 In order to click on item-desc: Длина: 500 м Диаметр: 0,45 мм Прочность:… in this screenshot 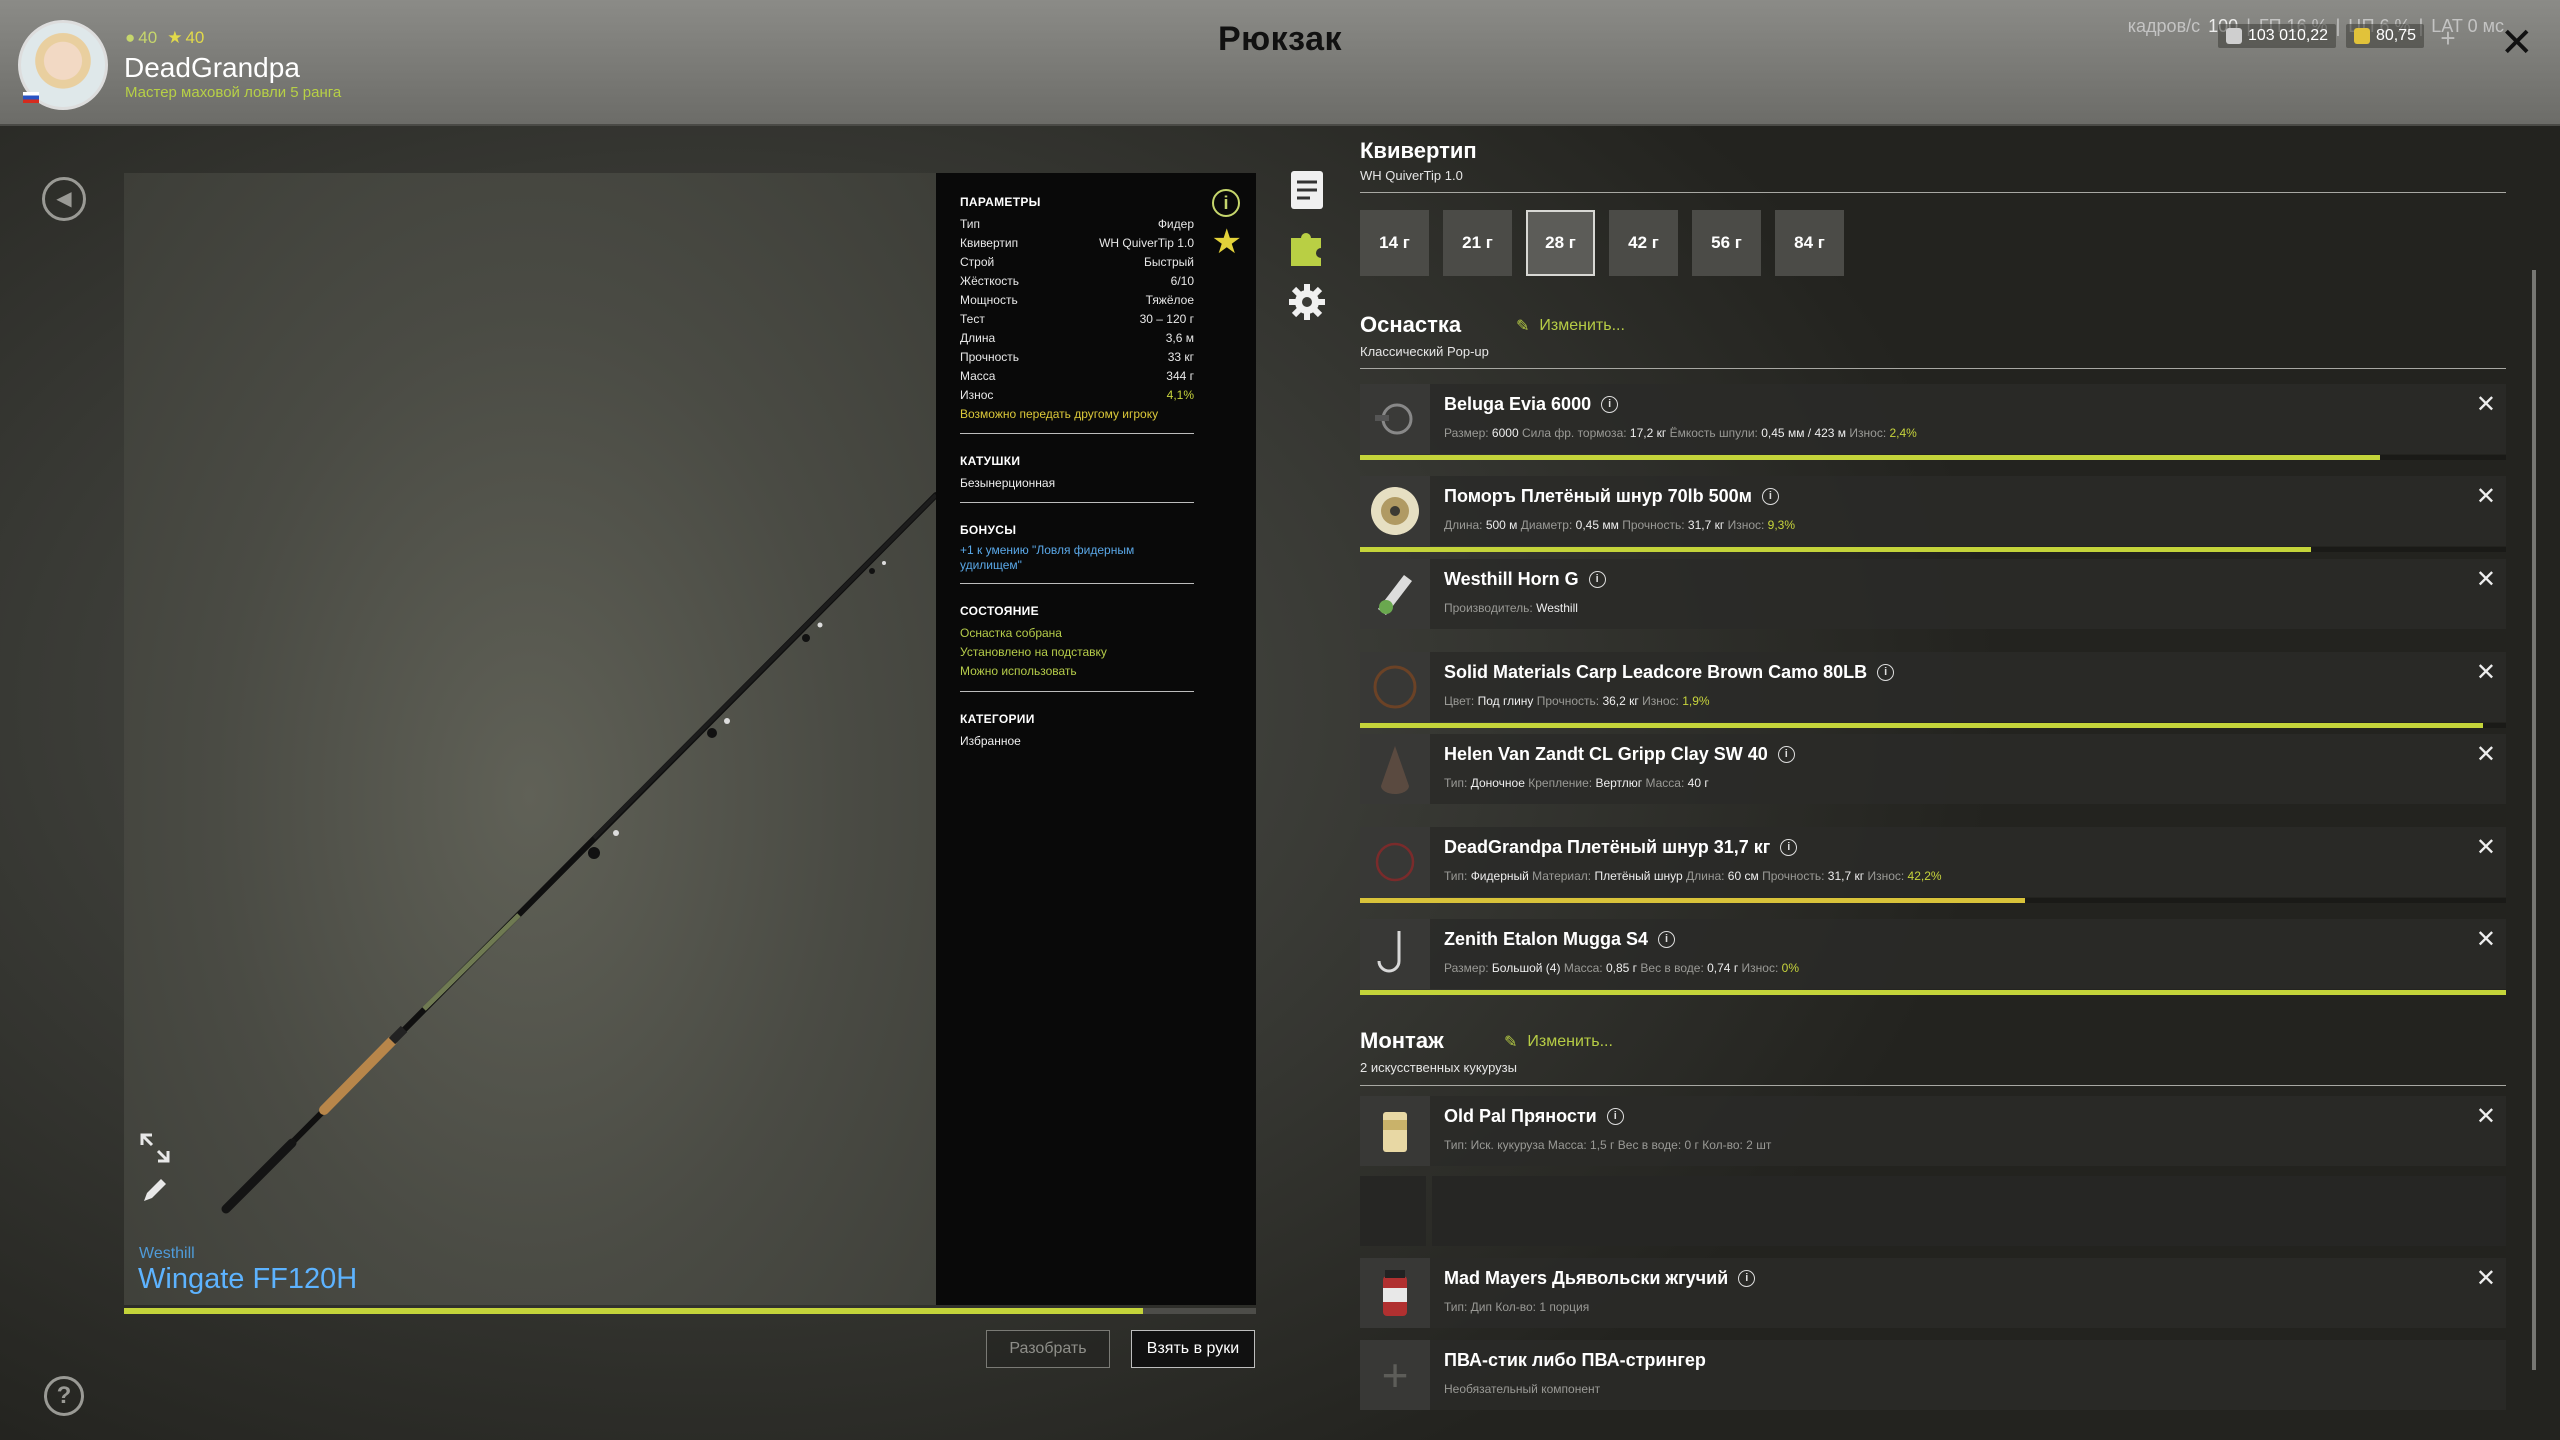, I will do `click(1620, 525)`.